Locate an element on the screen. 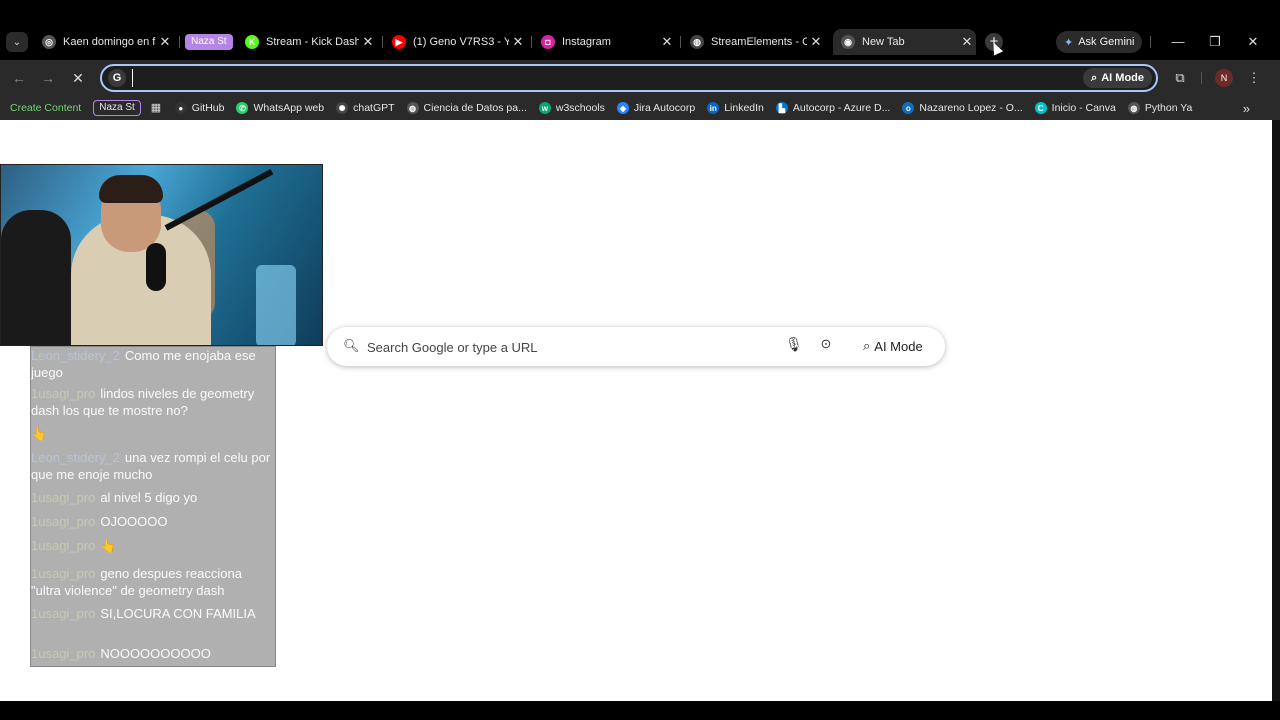  microphone-icon: 🎙︎ is located at coordinates (794, 346).